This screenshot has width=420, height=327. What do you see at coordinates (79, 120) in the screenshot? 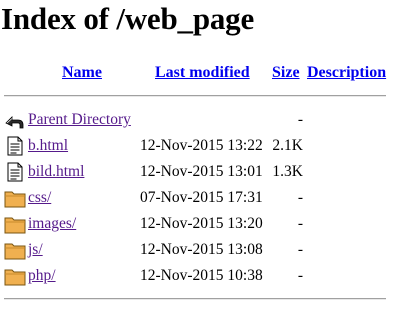
I see `entry-name-link: Parent Directory` at bounding box center [79, 120].